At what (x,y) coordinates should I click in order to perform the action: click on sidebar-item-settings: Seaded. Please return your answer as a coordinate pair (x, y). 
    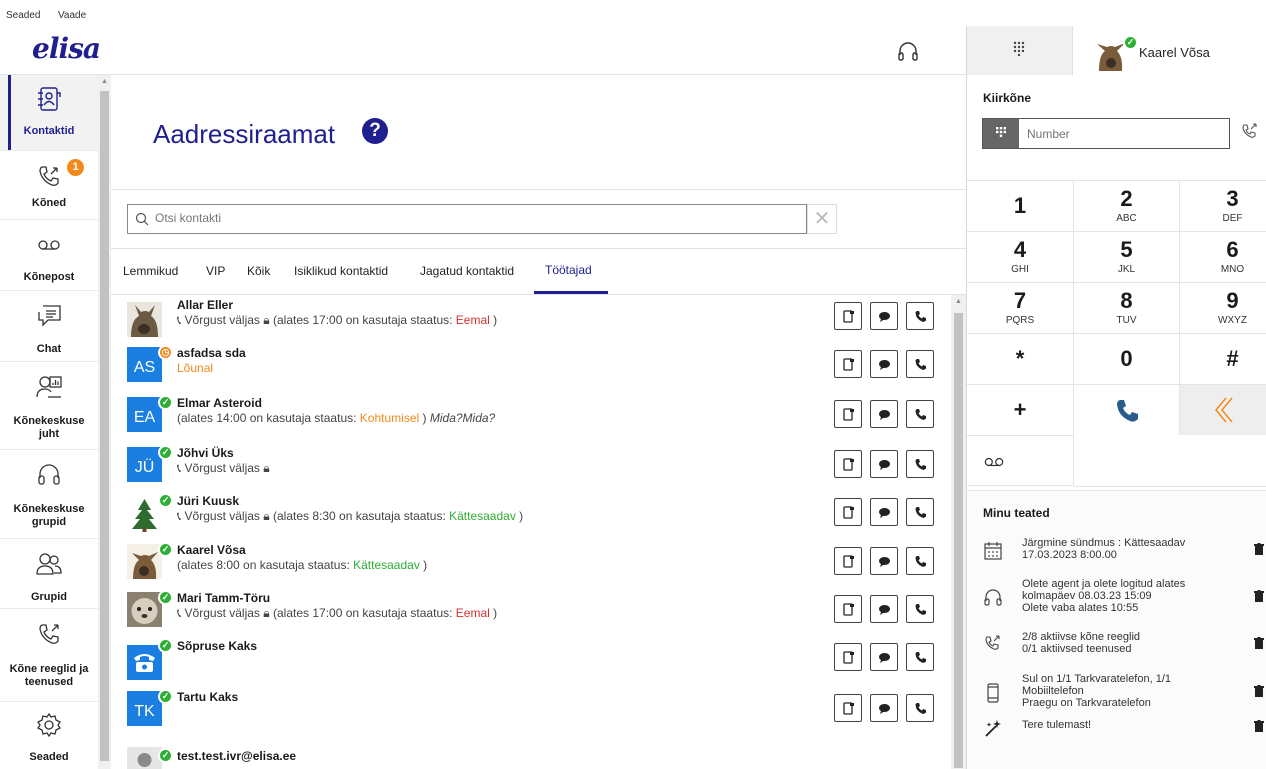
    Looking at the image, I should click on (49, 735).